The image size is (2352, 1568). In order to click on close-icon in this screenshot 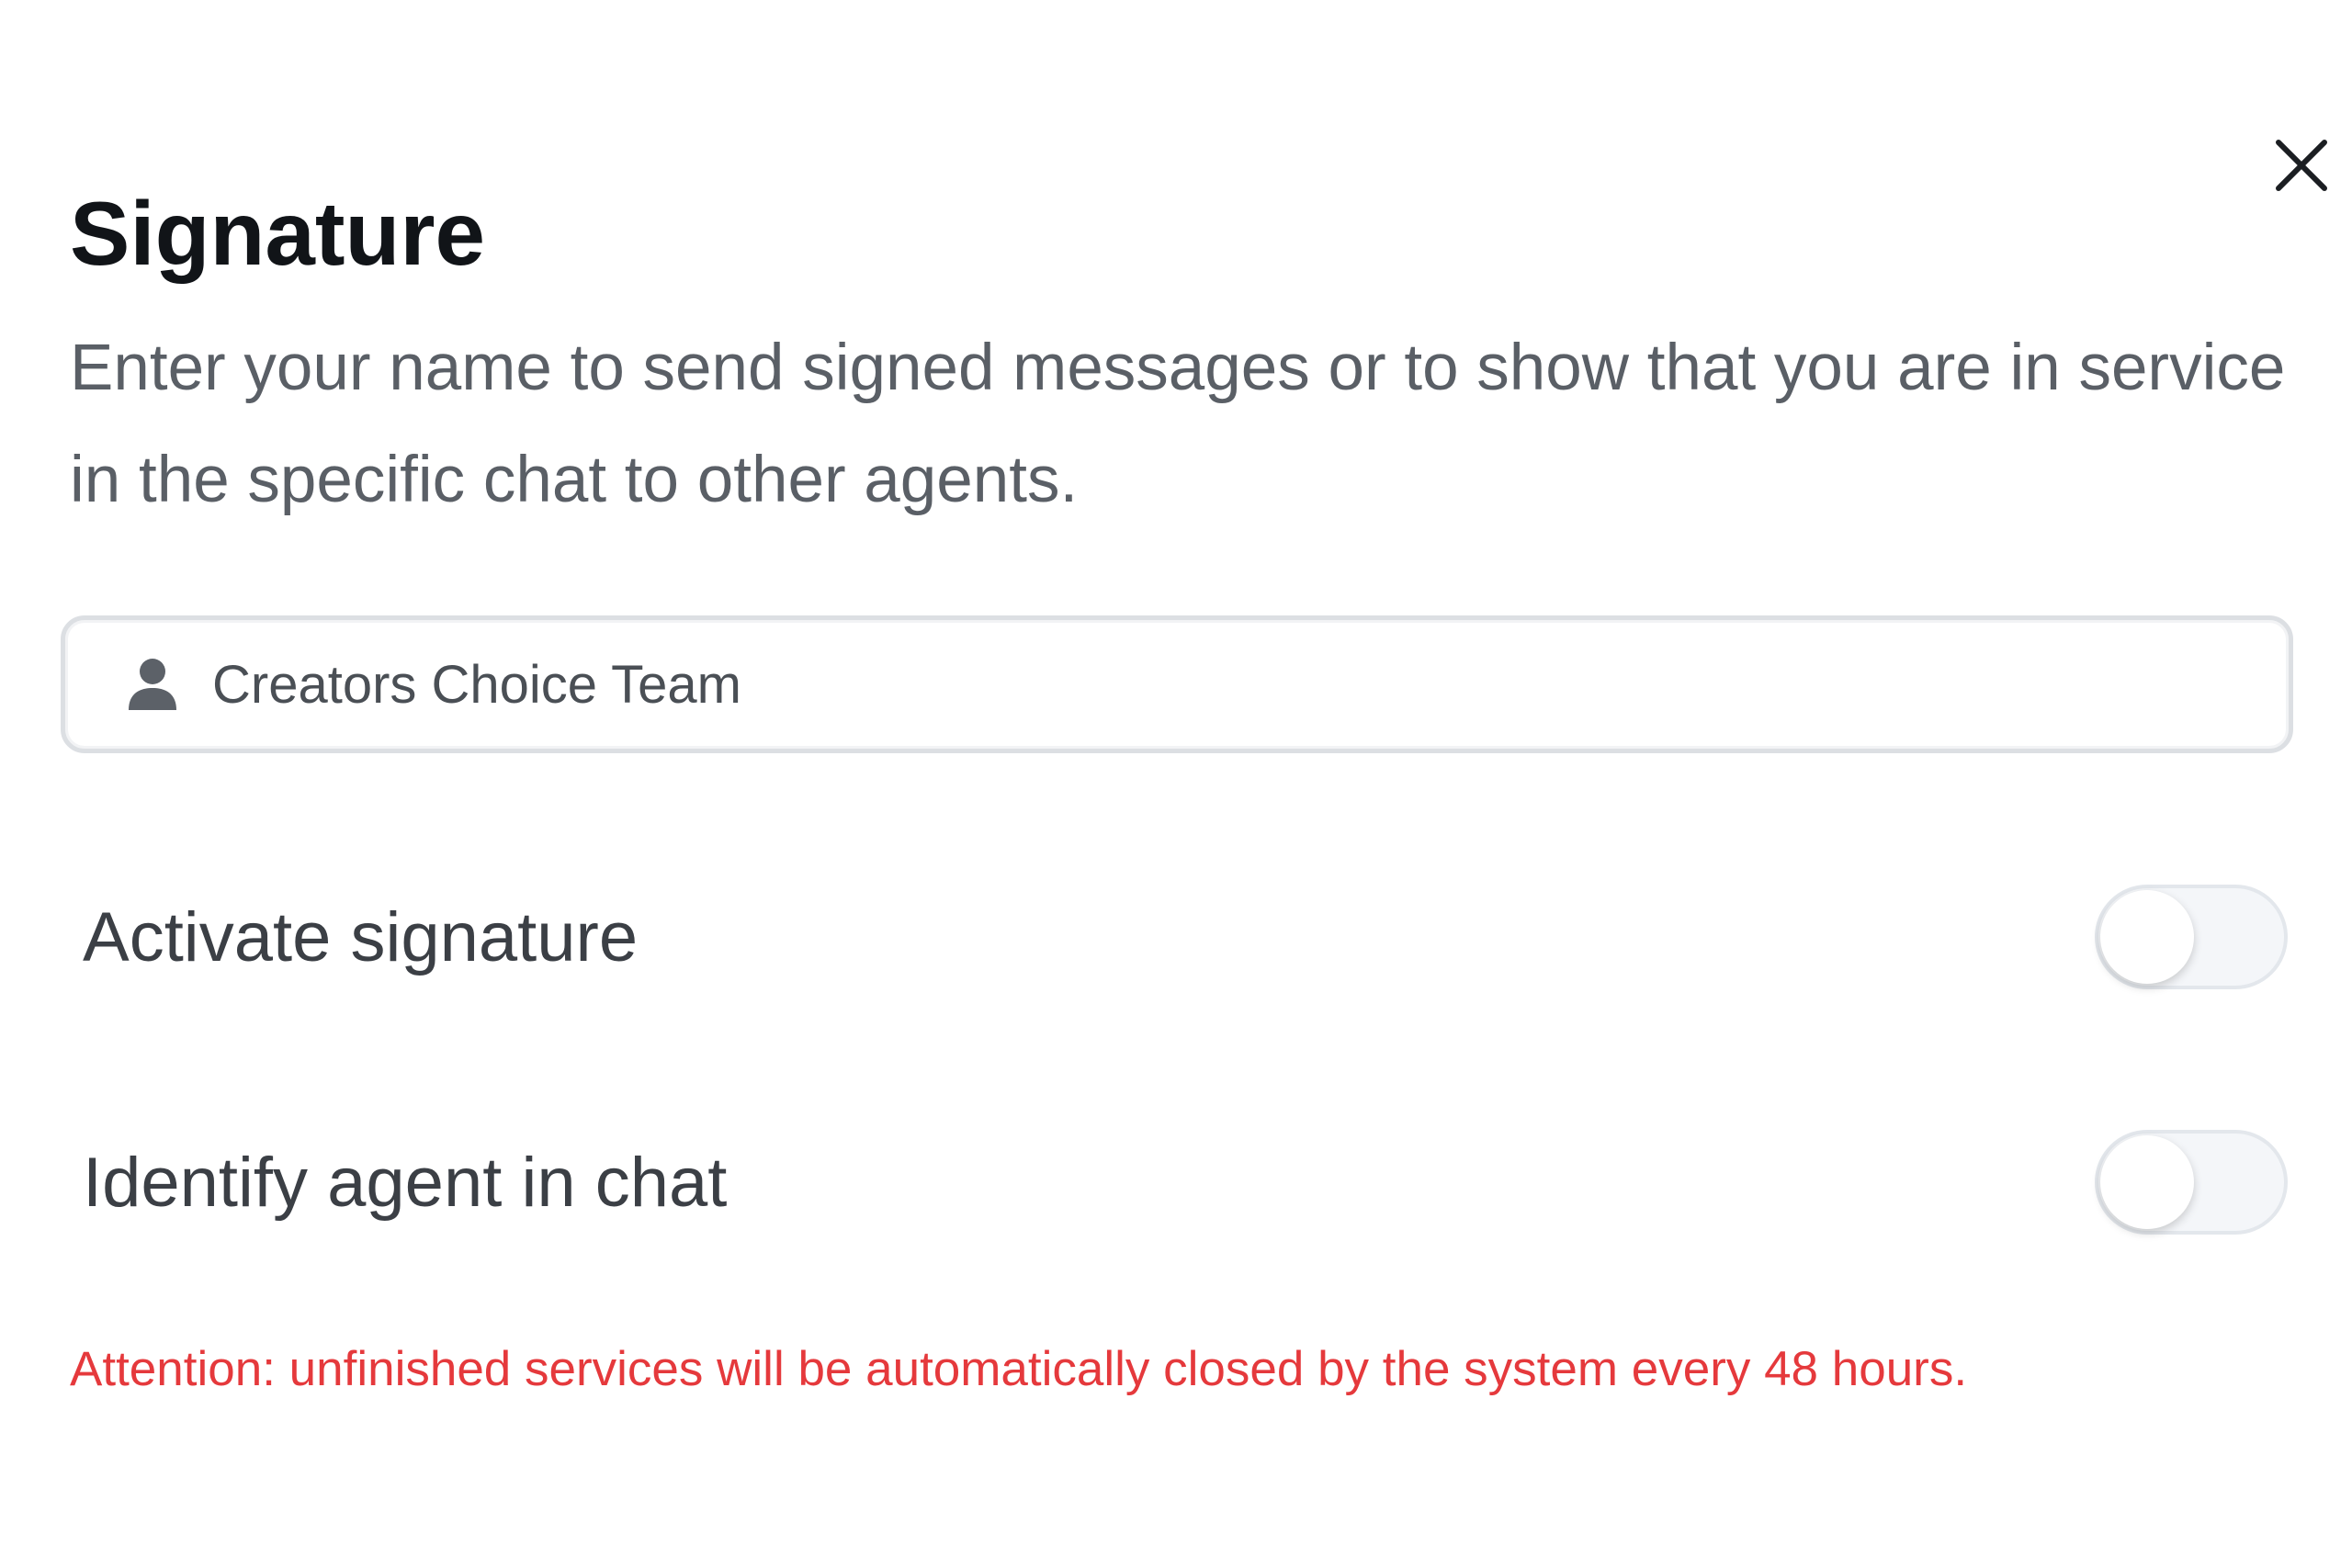, I will do `click(2301, 166)`.